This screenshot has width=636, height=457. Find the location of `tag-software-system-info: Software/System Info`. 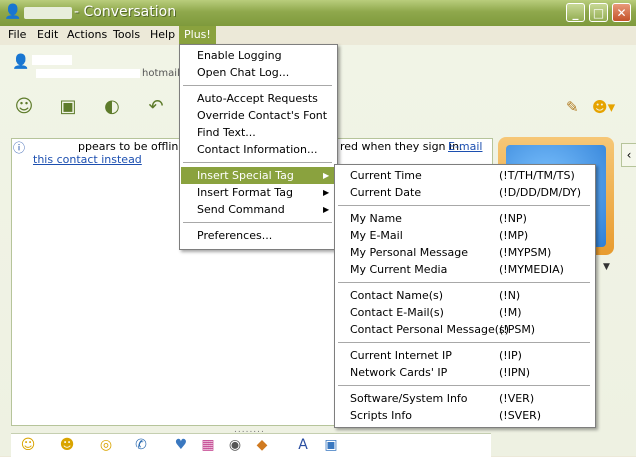

tag-software-system-info: Software/System Info is located at coordinates (409, 398).